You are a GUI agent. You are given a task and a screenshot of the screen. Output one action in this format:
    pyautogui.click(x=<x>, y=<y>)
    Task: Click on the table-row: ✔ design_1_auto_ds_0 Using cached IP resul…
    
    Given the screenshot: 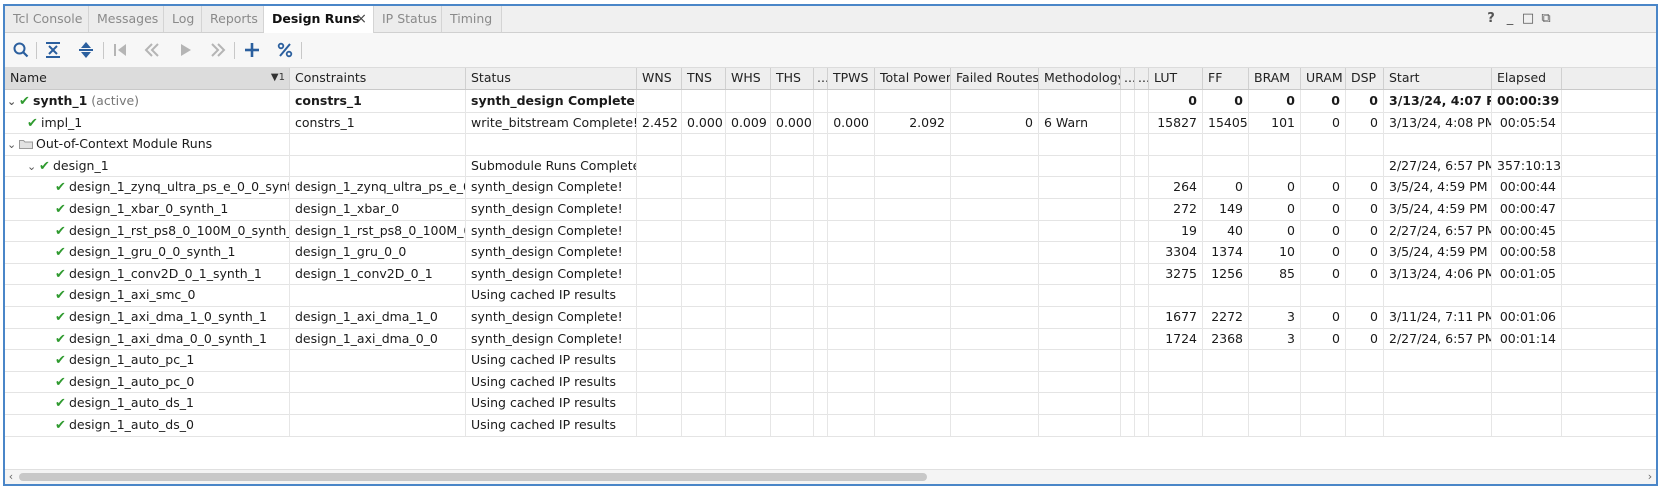 What is the action you would take?
    pyautogui.click(x=830, y=425)
    